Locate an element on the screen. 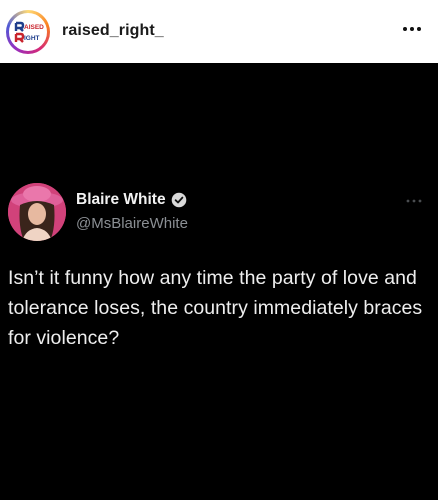 Image resolution: width=438 pixels, height=500 pixels. raised-right-logo-icon: AISED IGHT is located at coordinates (28, 32).